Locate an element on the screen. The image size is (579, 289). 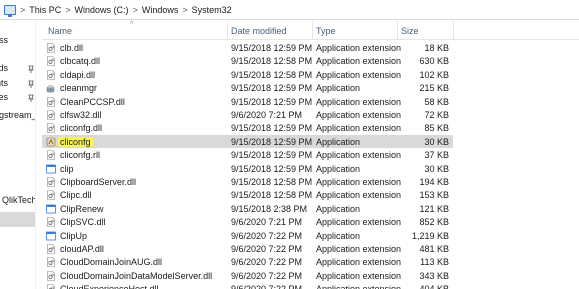
nav-item: QlikTech Ir is located at coordinates (17, 201).